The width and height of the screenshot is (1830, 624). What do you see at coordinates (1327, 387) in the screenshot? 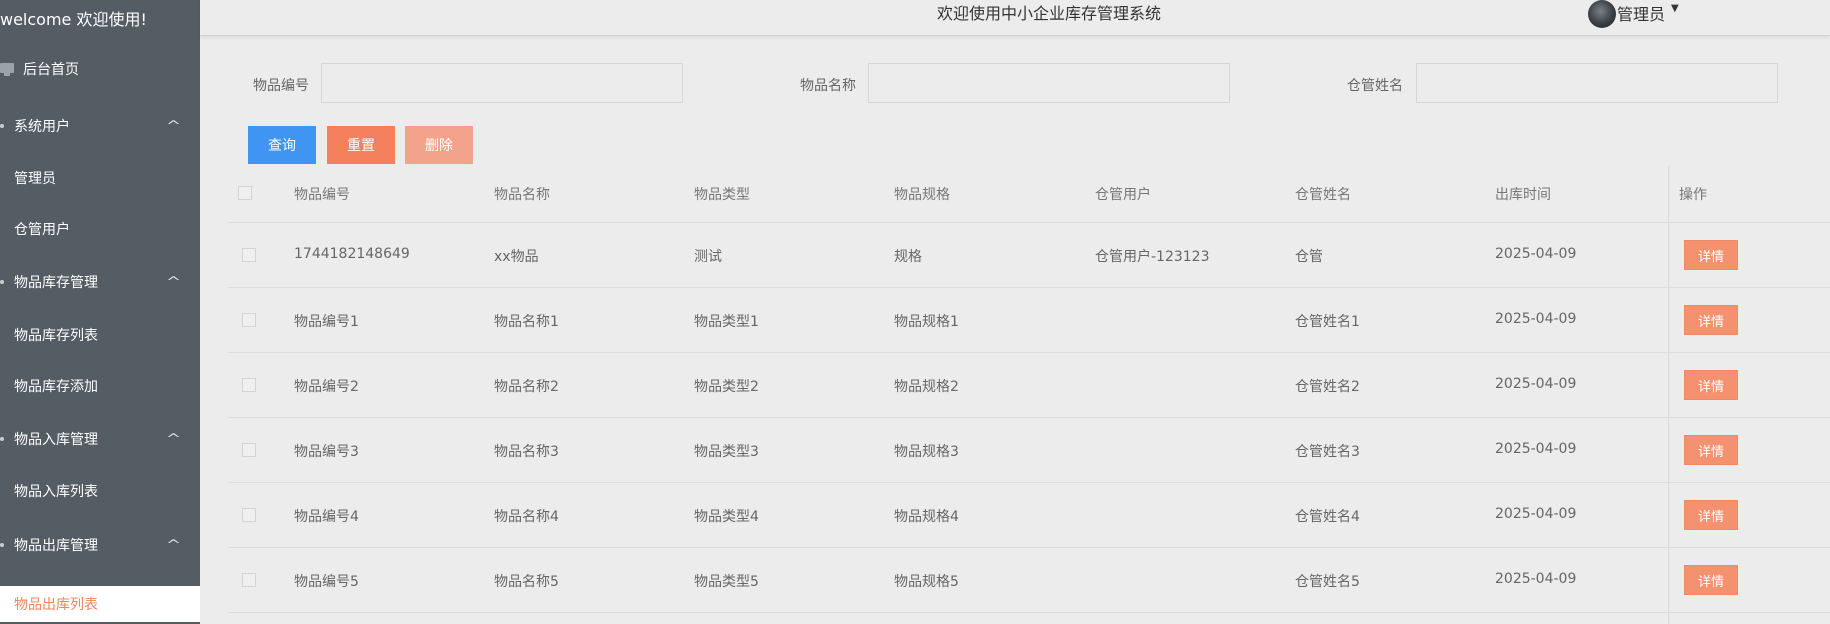
I see `table-cell: 仓管姓名2` at bounding box center [1327, 387].